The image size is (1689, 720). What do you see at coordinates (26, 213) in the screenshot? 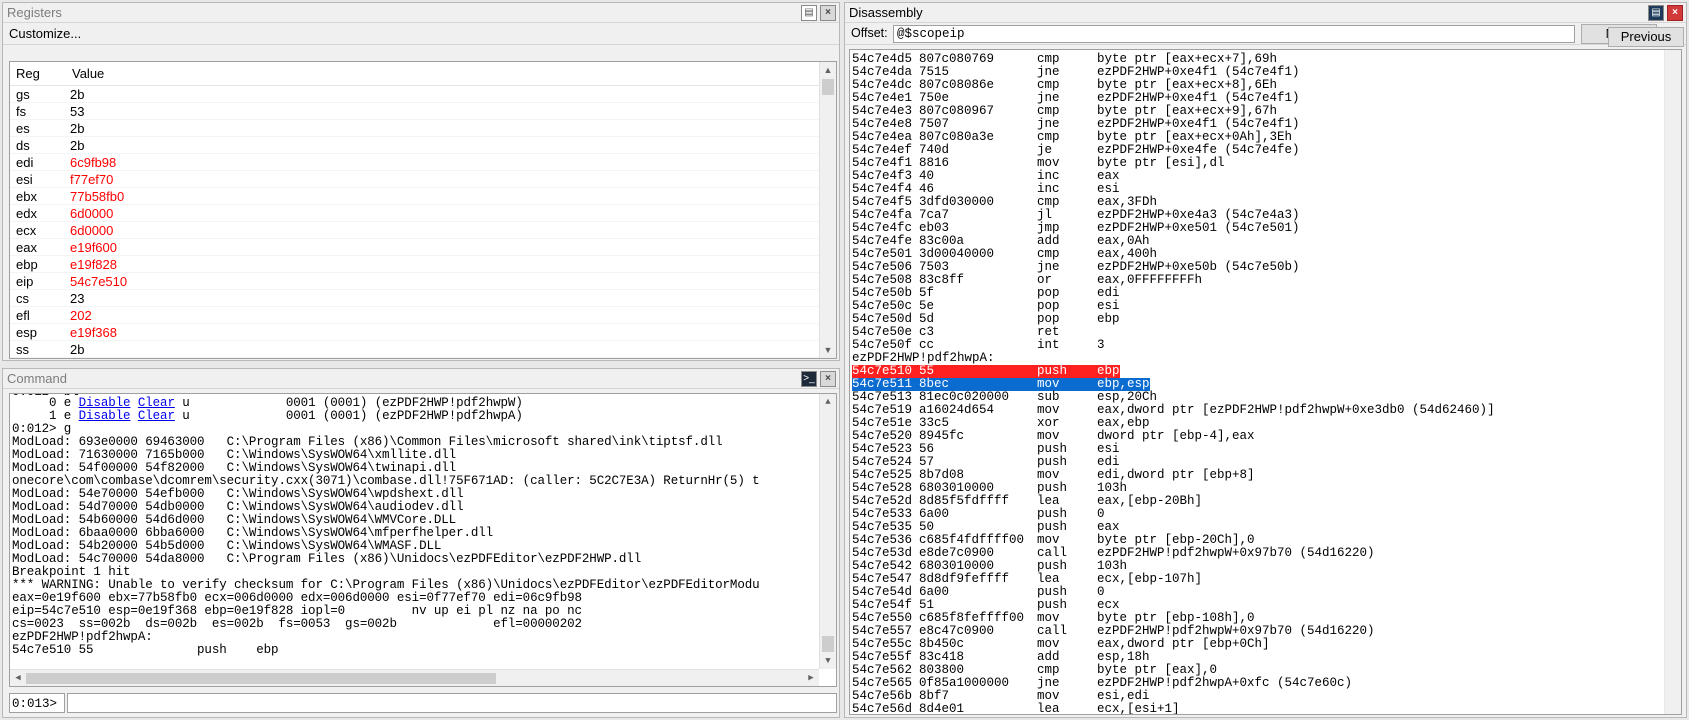
I see `register-name: edx` at bounding box center [26, 213].